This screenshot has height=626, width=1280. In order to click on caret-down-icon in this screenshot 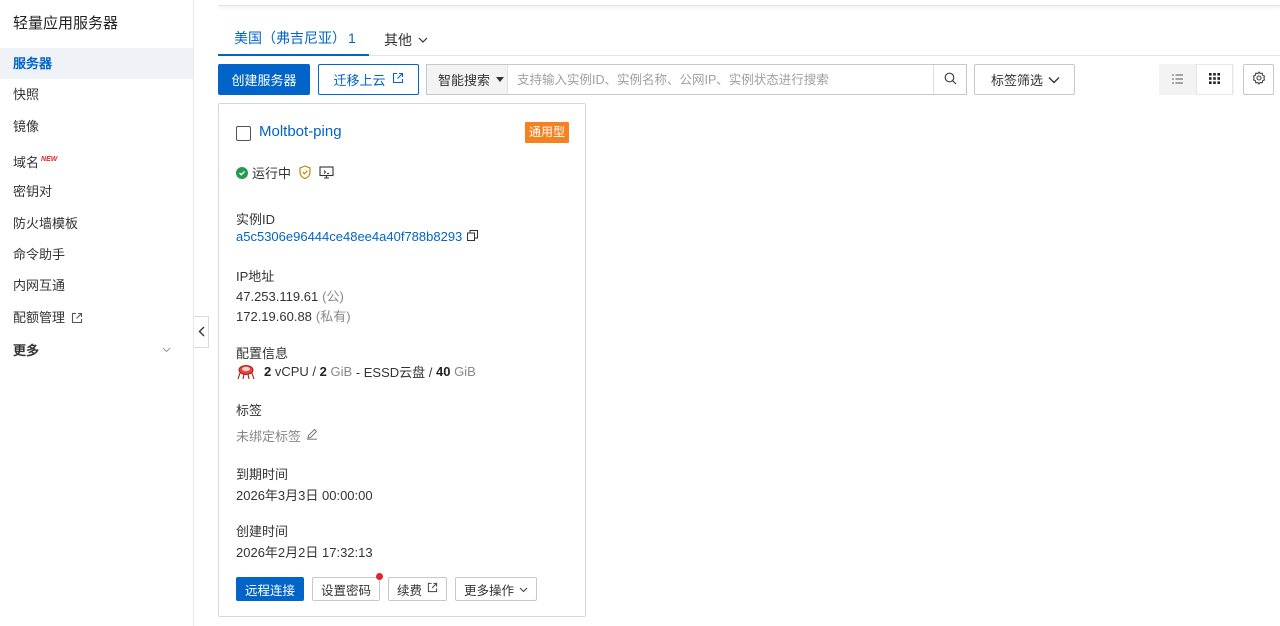, I will do `click(500, 79)`.